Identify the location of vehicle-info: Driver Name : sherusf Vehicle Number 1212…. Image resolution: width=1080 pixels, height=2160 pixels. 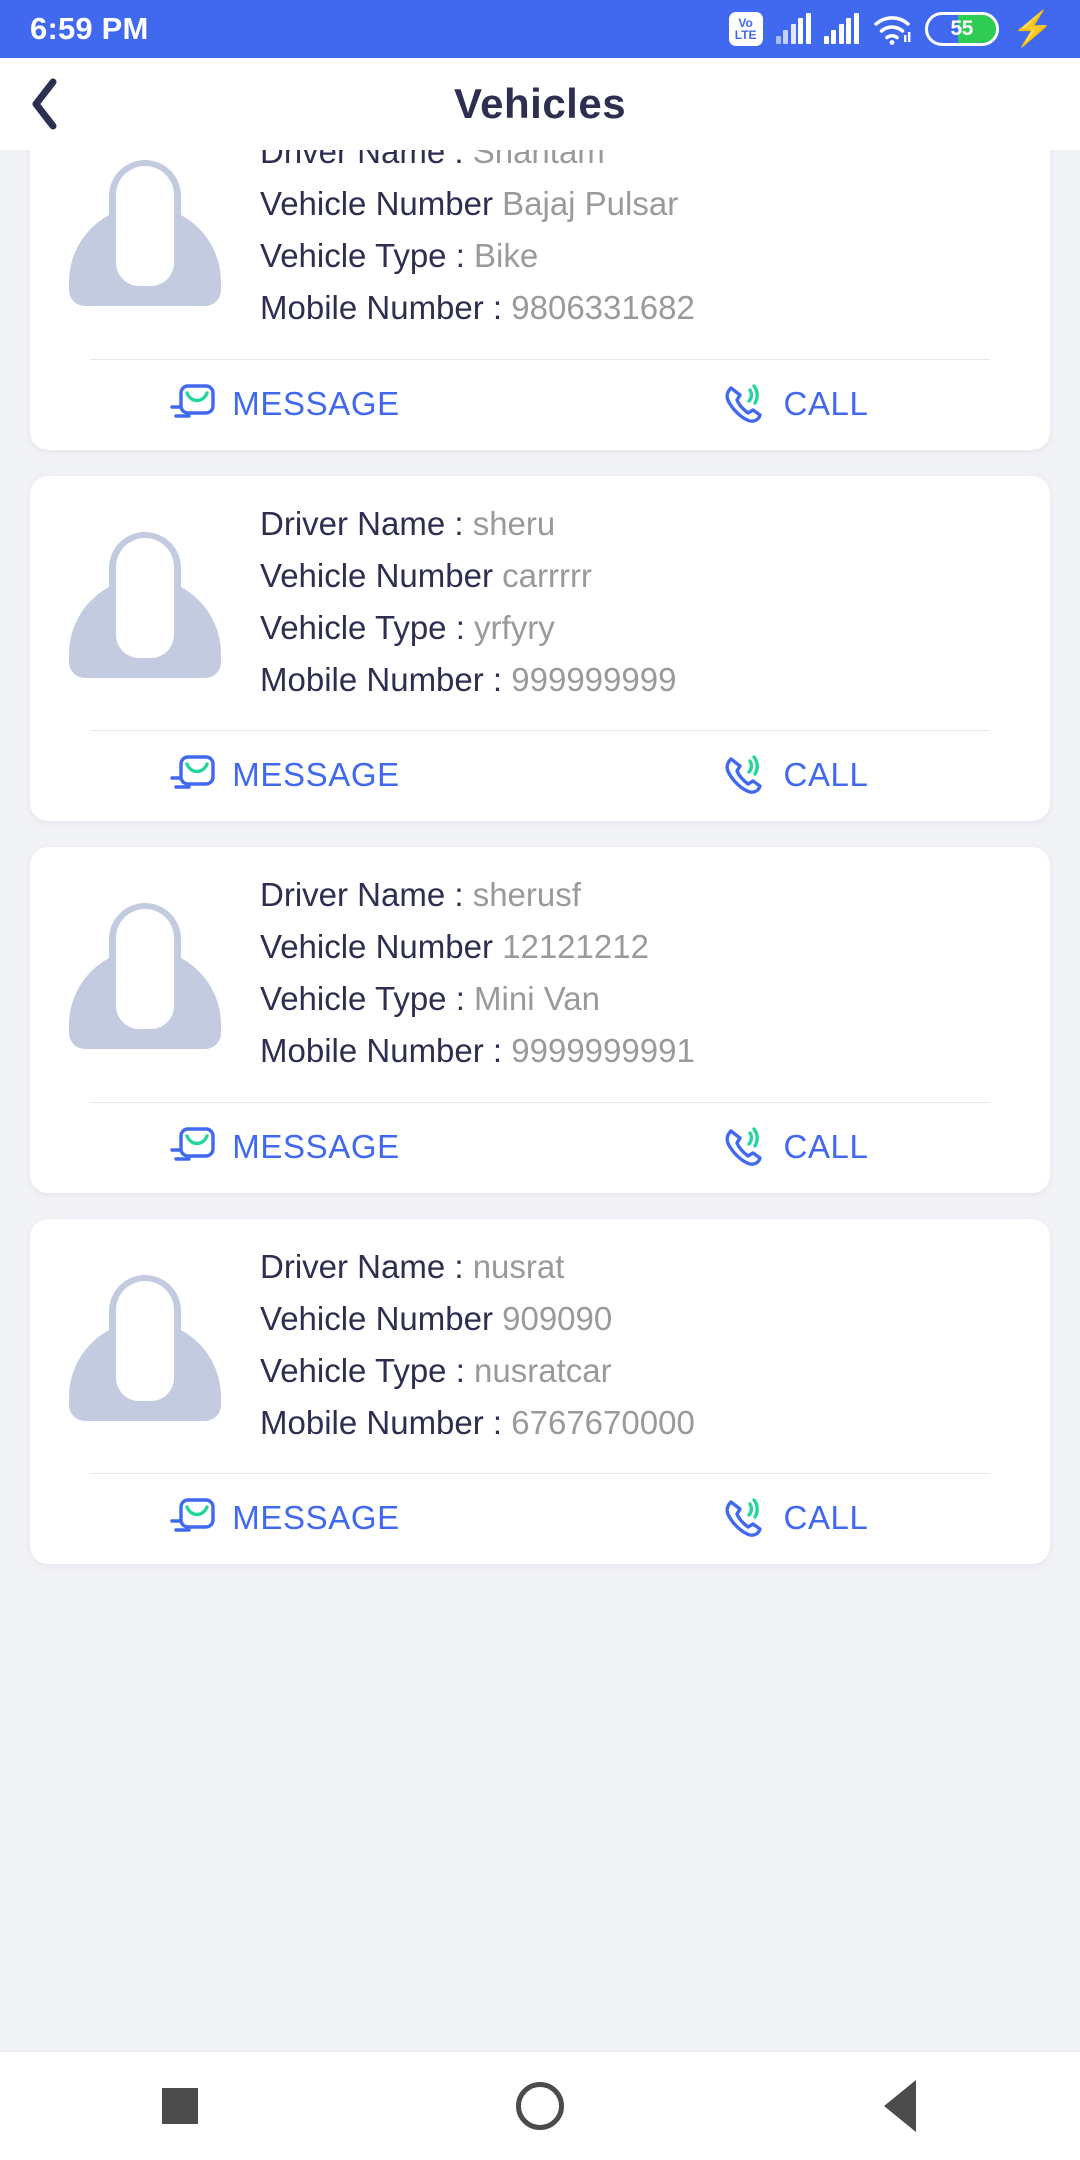
(655, 973).